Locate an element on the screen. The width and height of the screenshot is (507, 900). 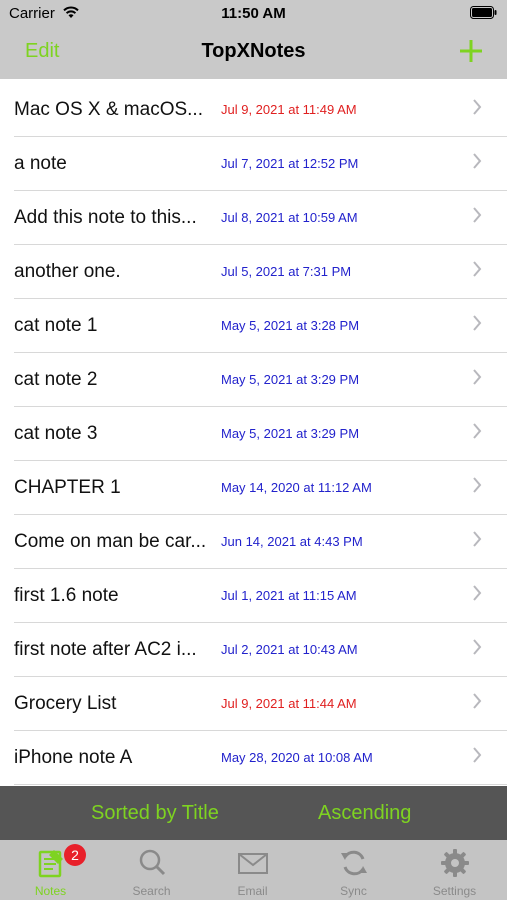
sort-by-button: Sorted by Title is located at coordinates (155, 813).